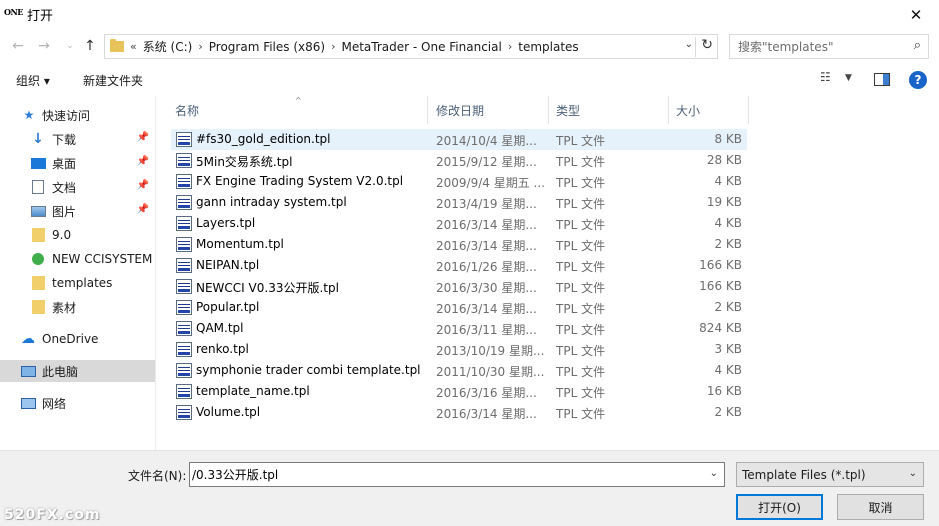 Image resolution: width=939 pixels, height=526 pixels. I want to click on column-header-name: 名称, so click(298, 110).